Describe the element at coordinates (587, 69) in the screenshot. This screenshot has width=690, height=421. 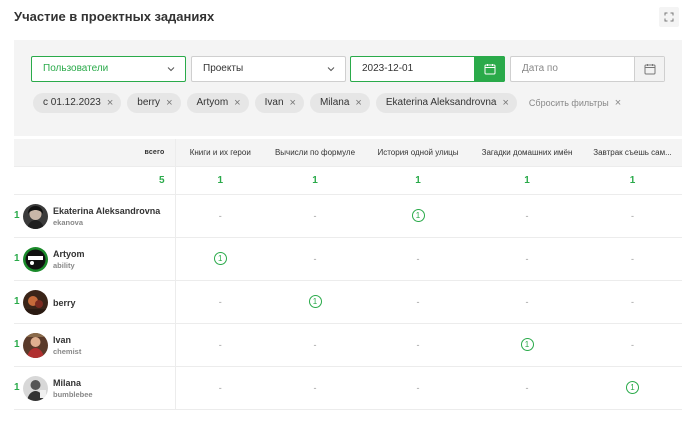
I see `date-to-field: Дата по` at that location.